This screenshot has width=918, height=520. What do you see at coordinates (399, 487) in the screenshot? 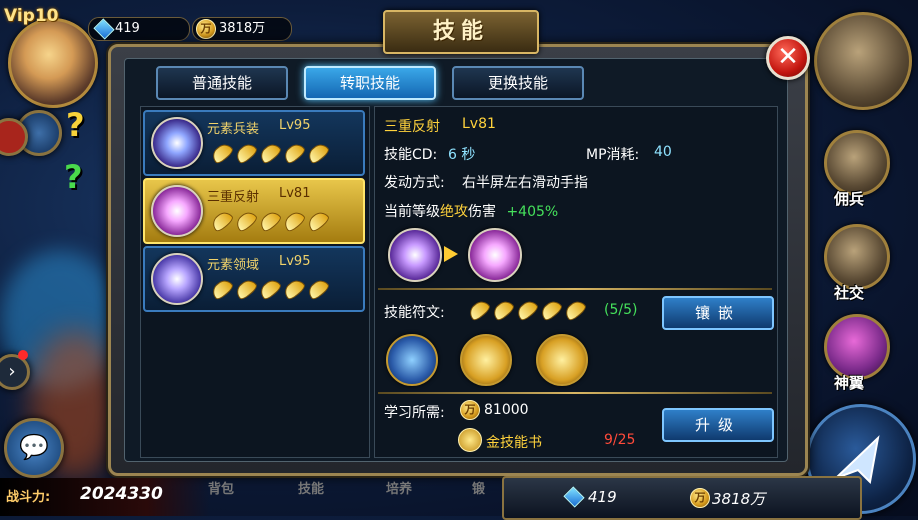
I see `nav-train: 培养` at bounding box center [399, 487].